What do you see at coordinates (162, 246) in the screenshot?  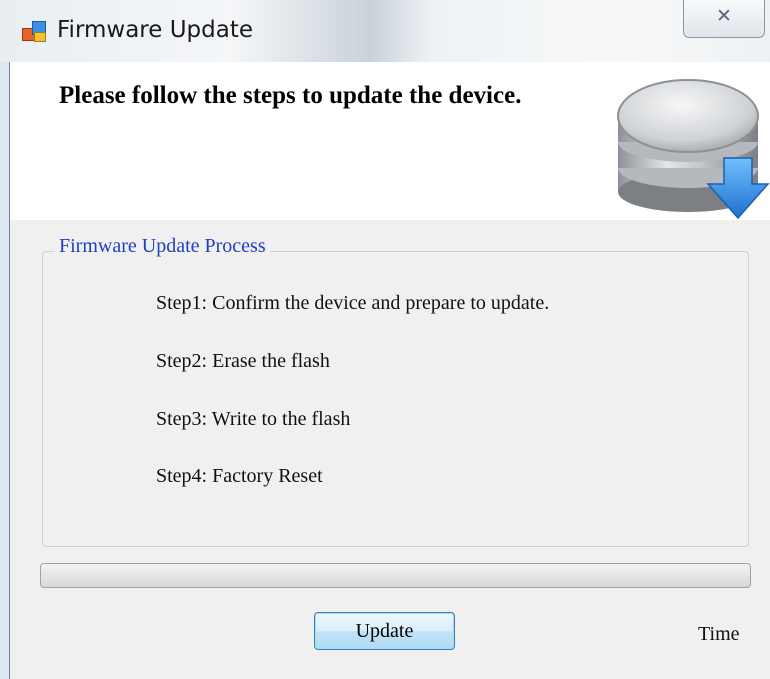 I see `groupbox-label: Firmware Update Process` at bounding box center [162, 246].